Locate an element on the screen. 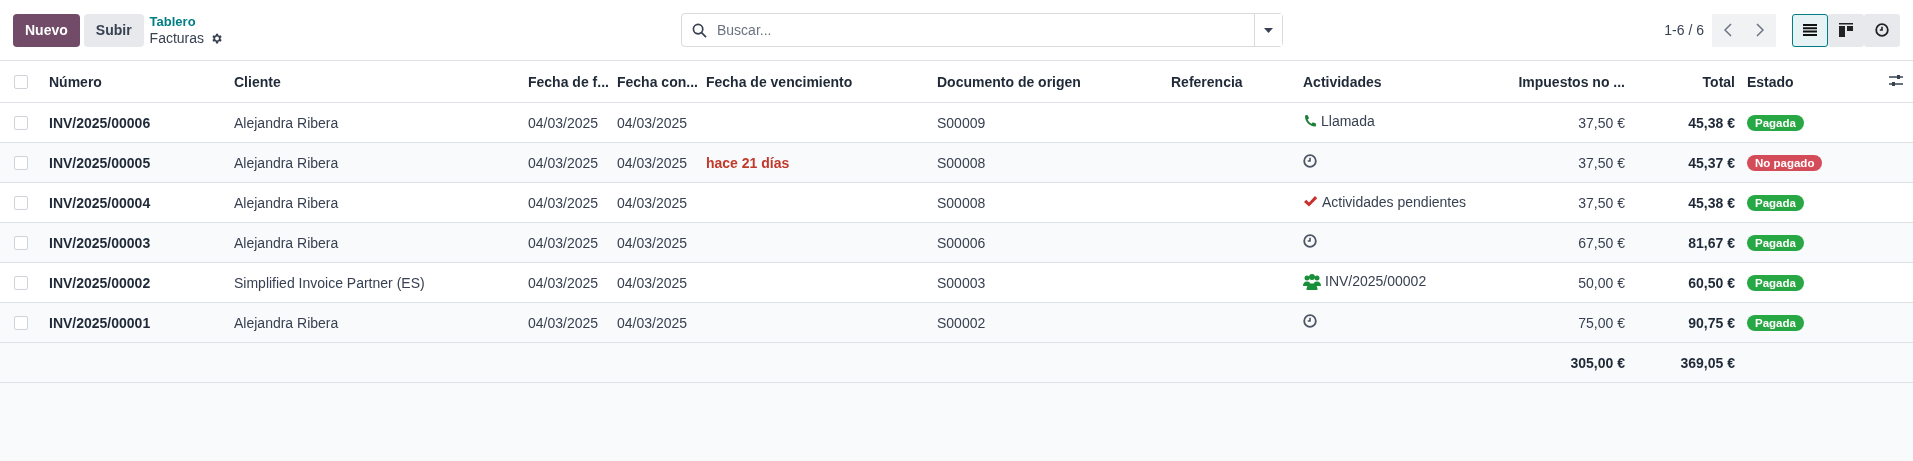 Image resolution: width=1913 pixels, height=461 pixels. untaxed-sum: 305,00 € is located at coordinates (1597, 362).